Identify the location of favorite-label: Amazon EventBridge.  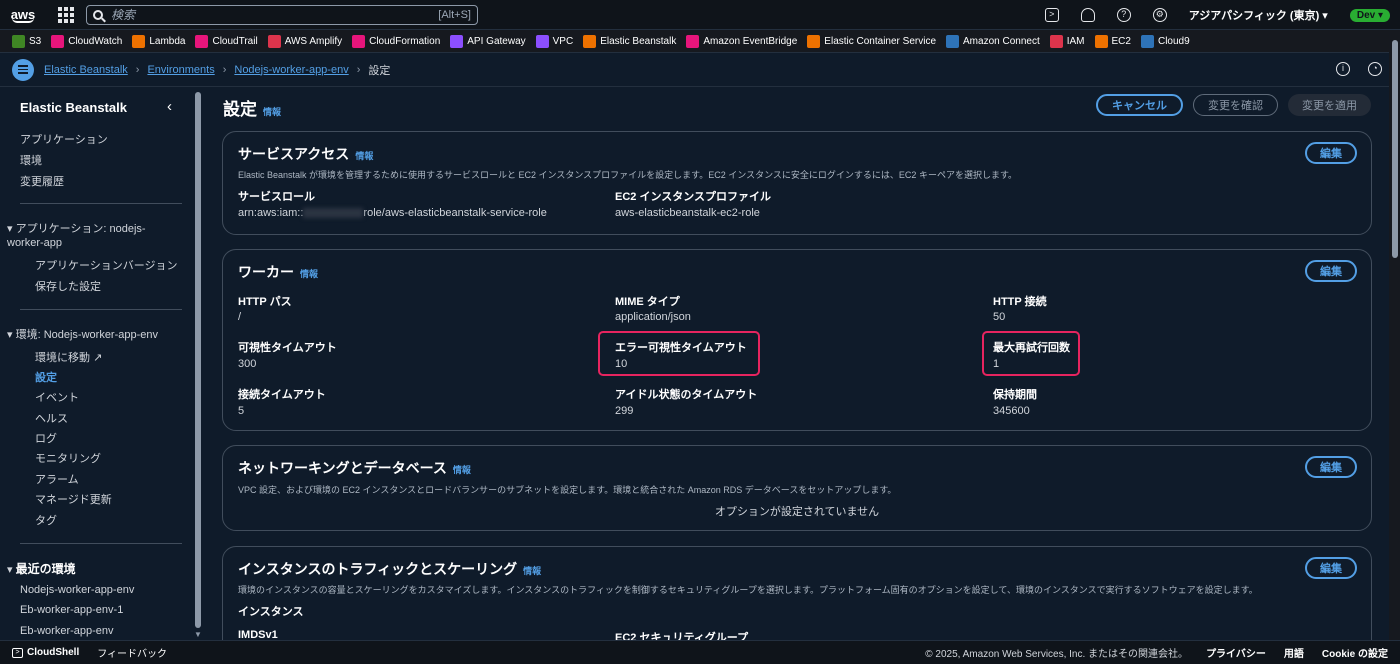
(750, 41).